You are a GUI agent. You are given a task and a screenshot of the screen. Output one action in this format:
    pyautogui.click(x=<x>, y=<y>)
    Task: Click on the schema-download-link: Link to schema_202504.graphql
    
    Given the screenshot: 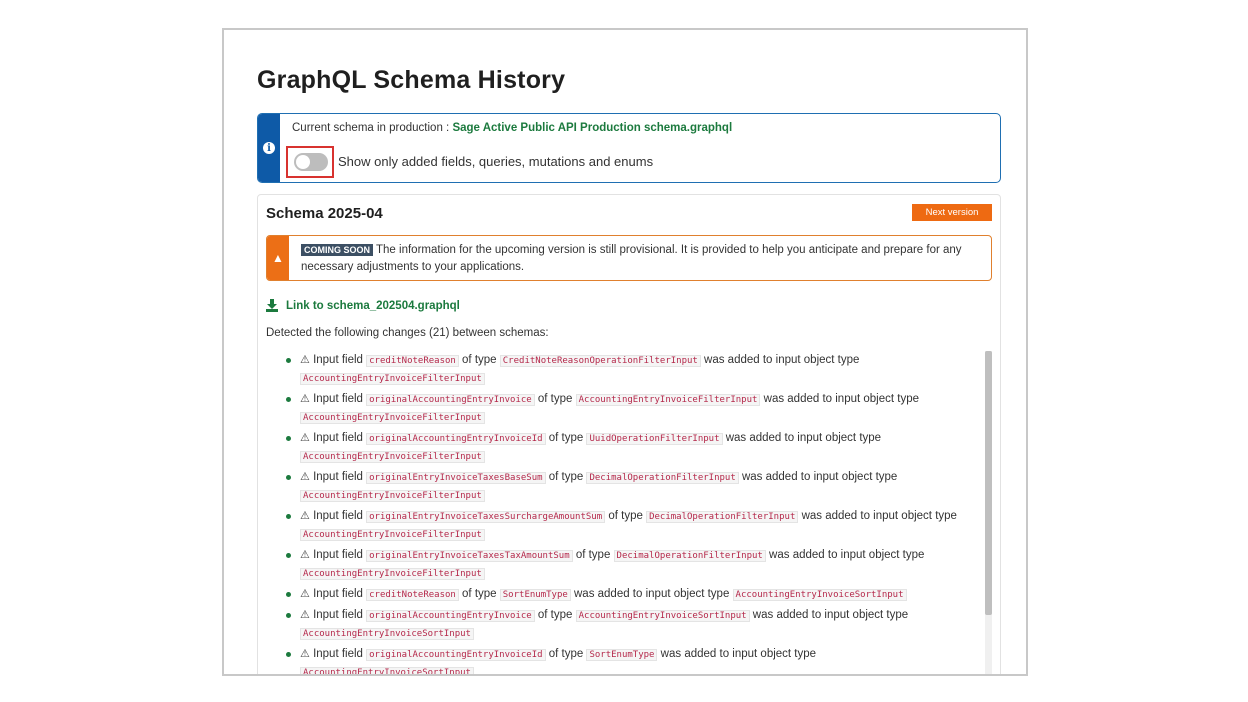 What is the action you would take?
    pyautogui.click(x=363, y=305)
    